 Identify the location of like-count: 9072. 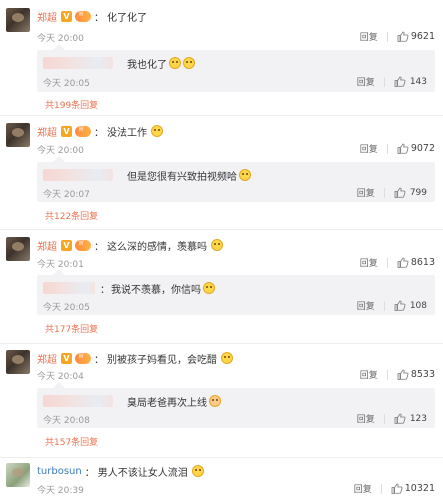
(422, 148).